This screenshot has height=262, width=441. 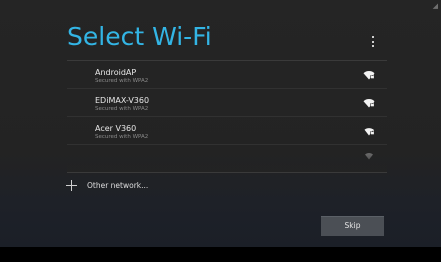 What do you see at coordinates (71, 185) in the screenshot?
I see `plus-icon` at bounding box center [71, 185].